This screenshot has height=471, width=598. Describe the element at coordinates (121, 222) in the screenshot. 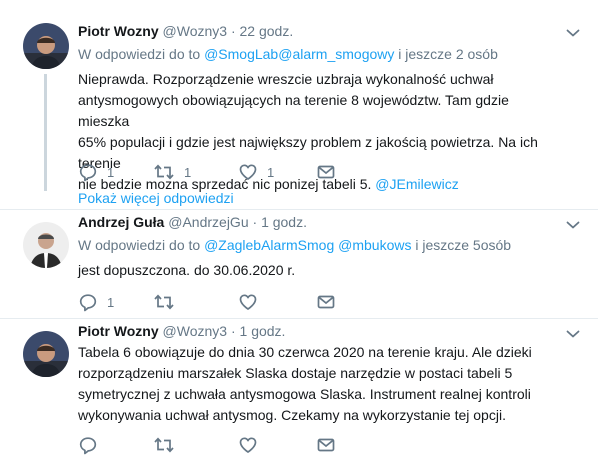

I see `author-name: Andrzej Guła` at that location.